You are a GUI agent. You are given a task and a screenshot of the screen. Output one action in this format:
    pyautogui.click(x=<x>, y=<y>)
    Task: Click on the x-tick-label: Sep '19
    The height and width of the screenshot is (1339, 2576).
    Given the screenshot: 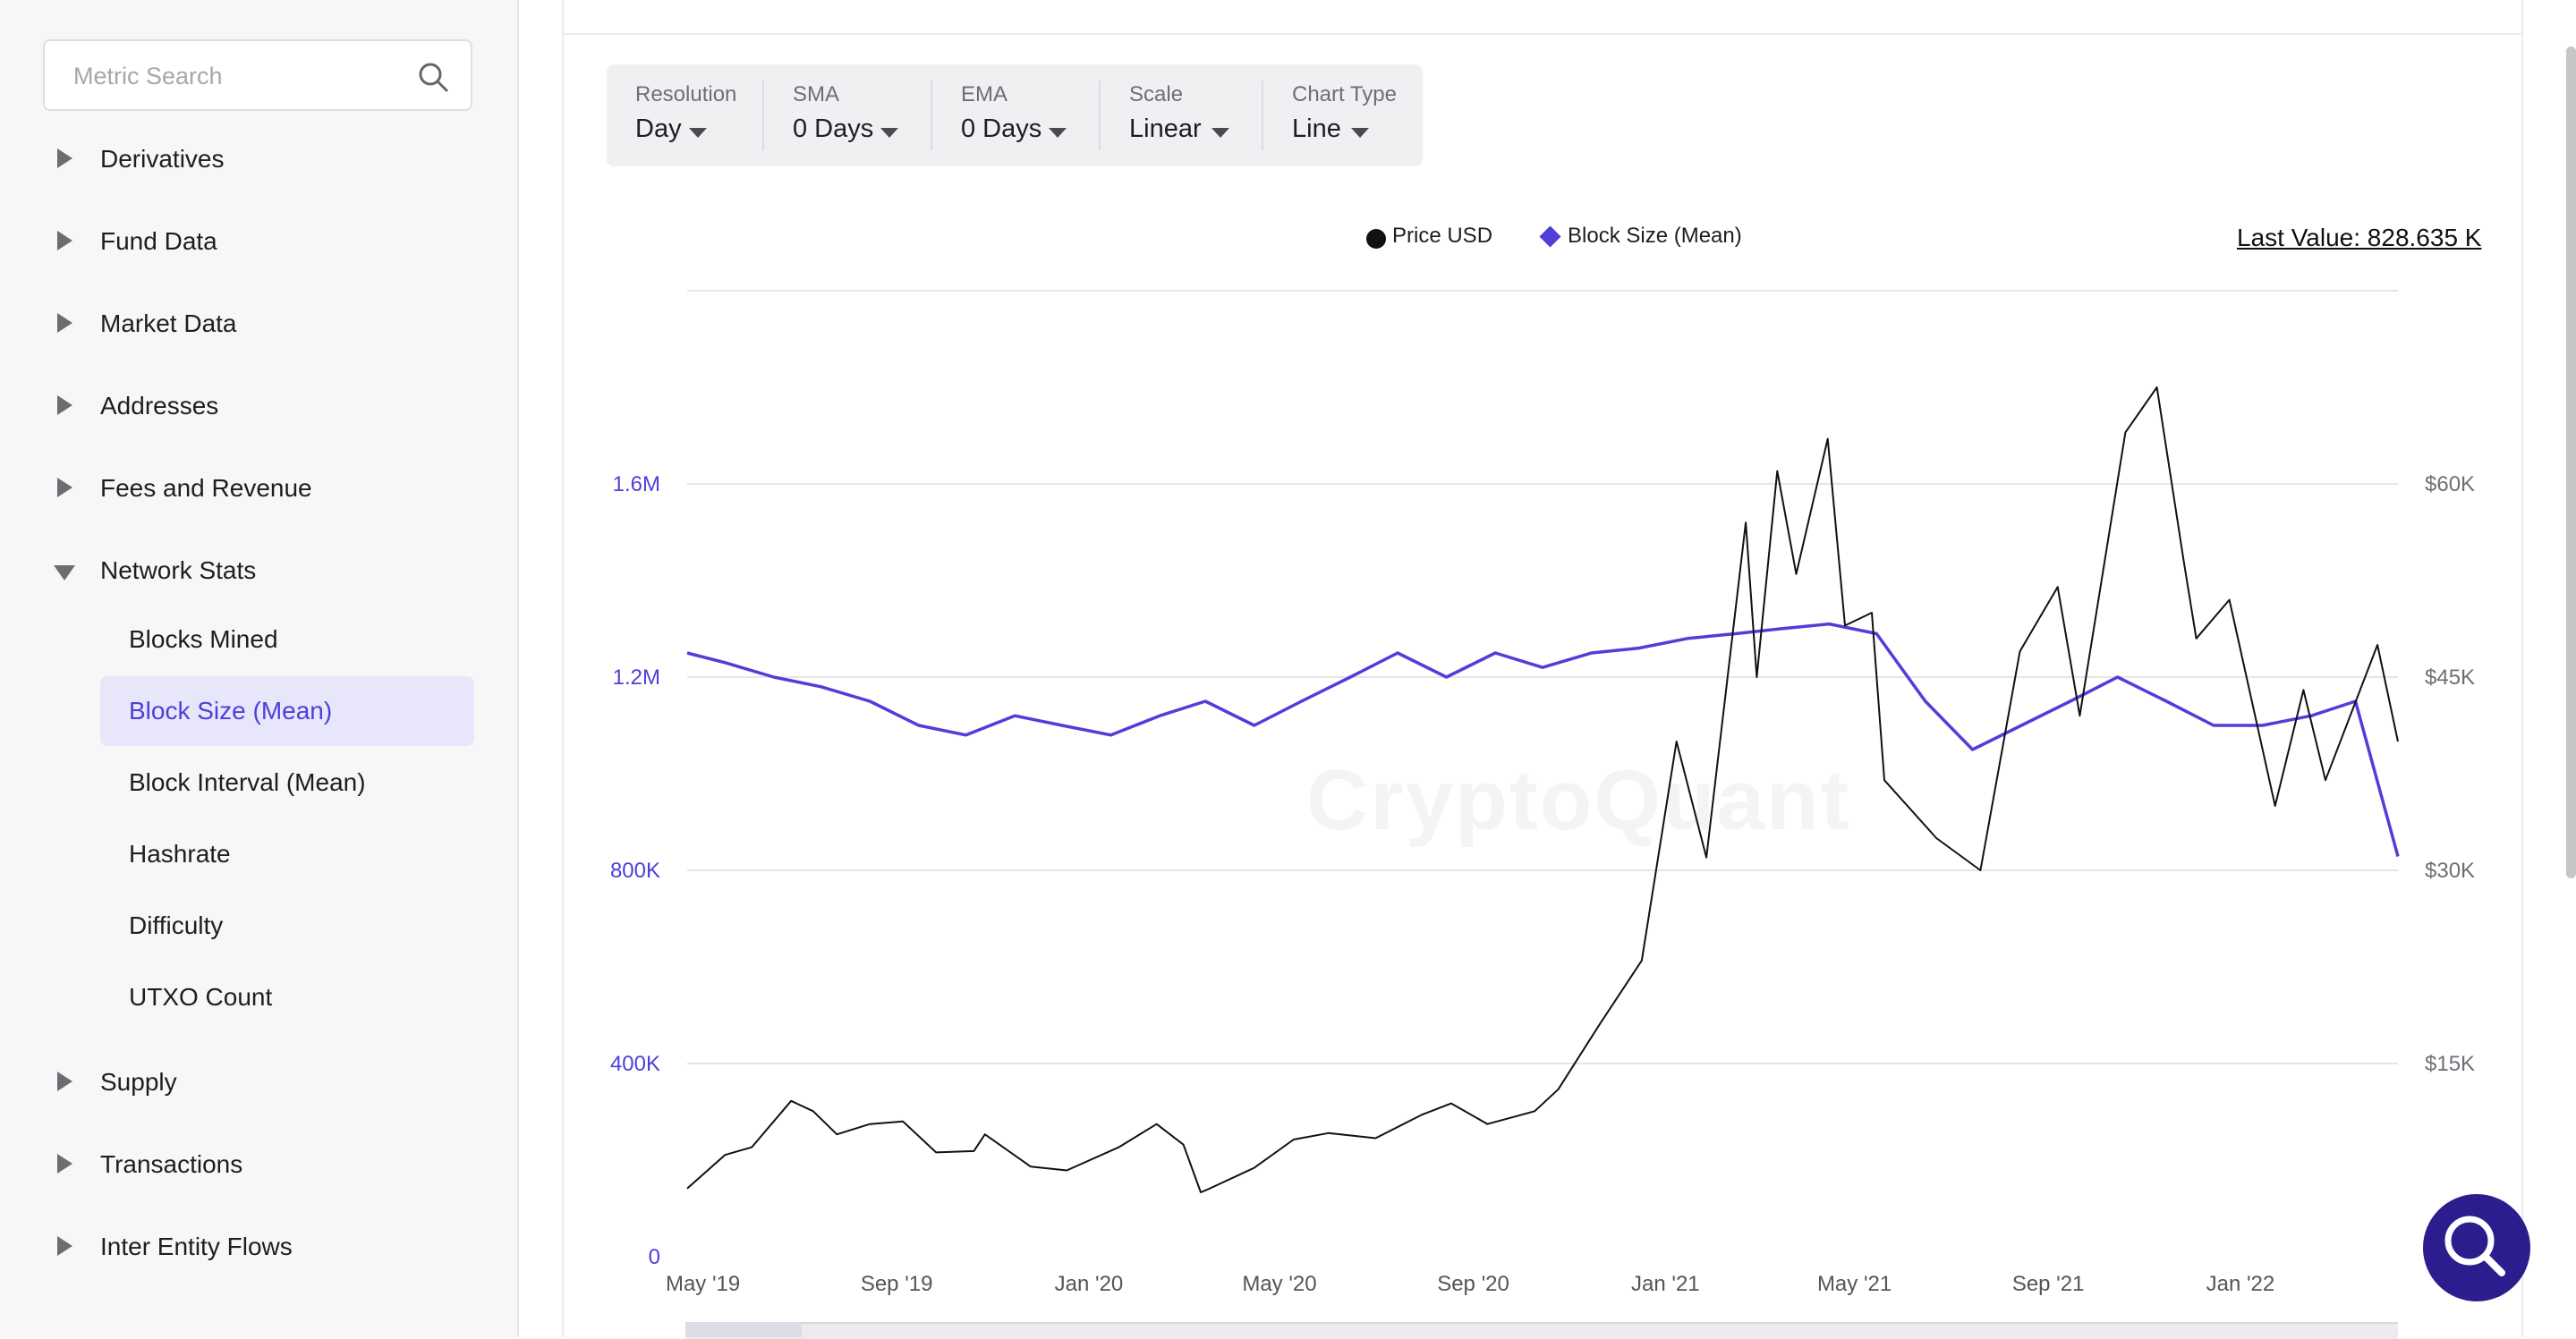 What is the action you would take?
    pyautogui.click(x=897, y=1284)
    